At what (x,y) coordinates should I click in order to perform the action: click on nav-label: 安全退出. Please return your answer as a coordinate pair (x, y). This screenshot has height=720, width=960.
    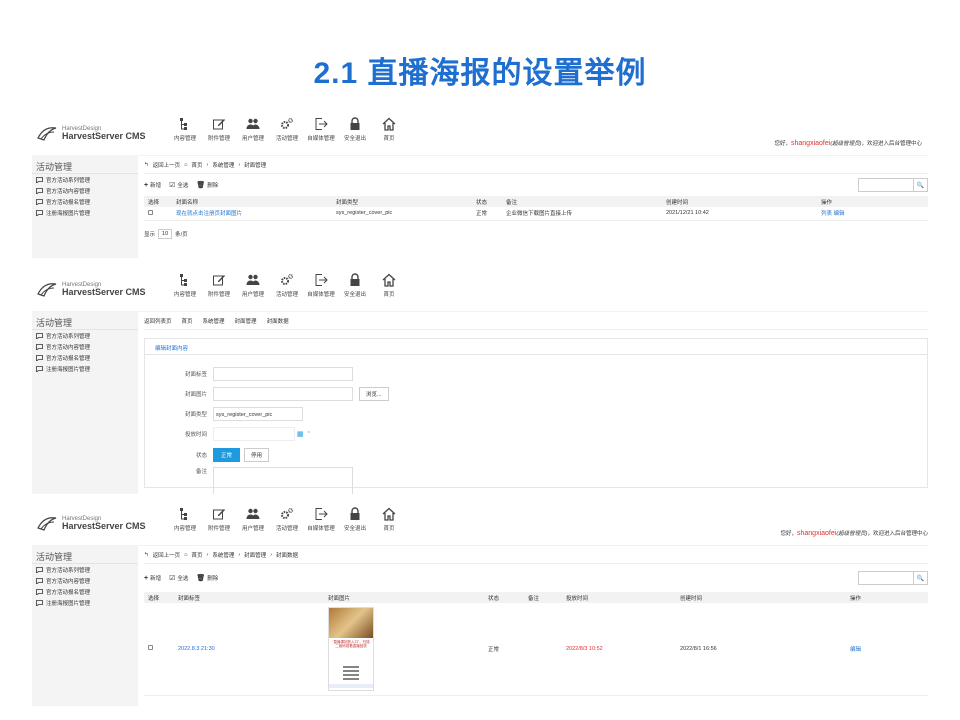
    Looking at the image, I should click on (354, 139).